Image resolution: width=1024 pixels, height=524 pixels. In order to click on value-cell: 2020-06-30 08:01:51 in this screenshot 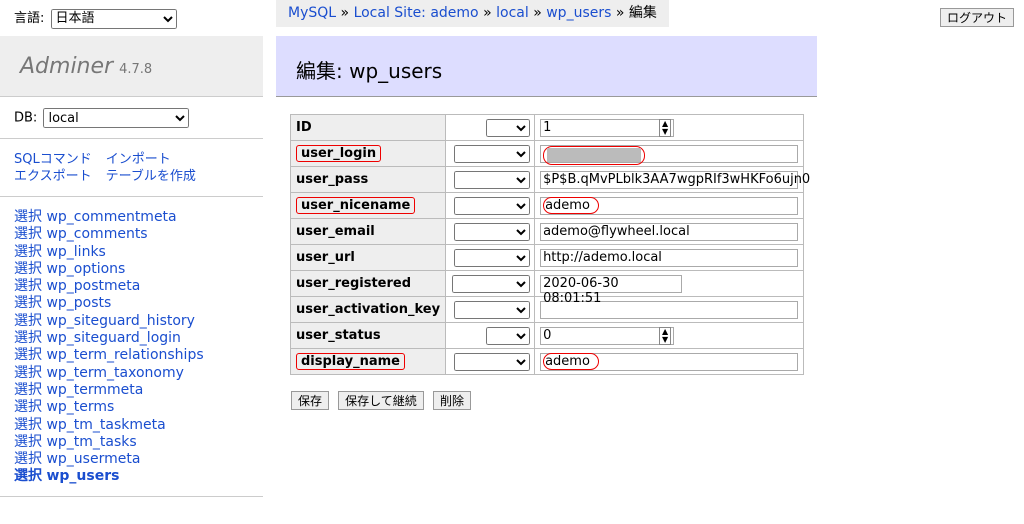, I will do `click(669, 288)`.